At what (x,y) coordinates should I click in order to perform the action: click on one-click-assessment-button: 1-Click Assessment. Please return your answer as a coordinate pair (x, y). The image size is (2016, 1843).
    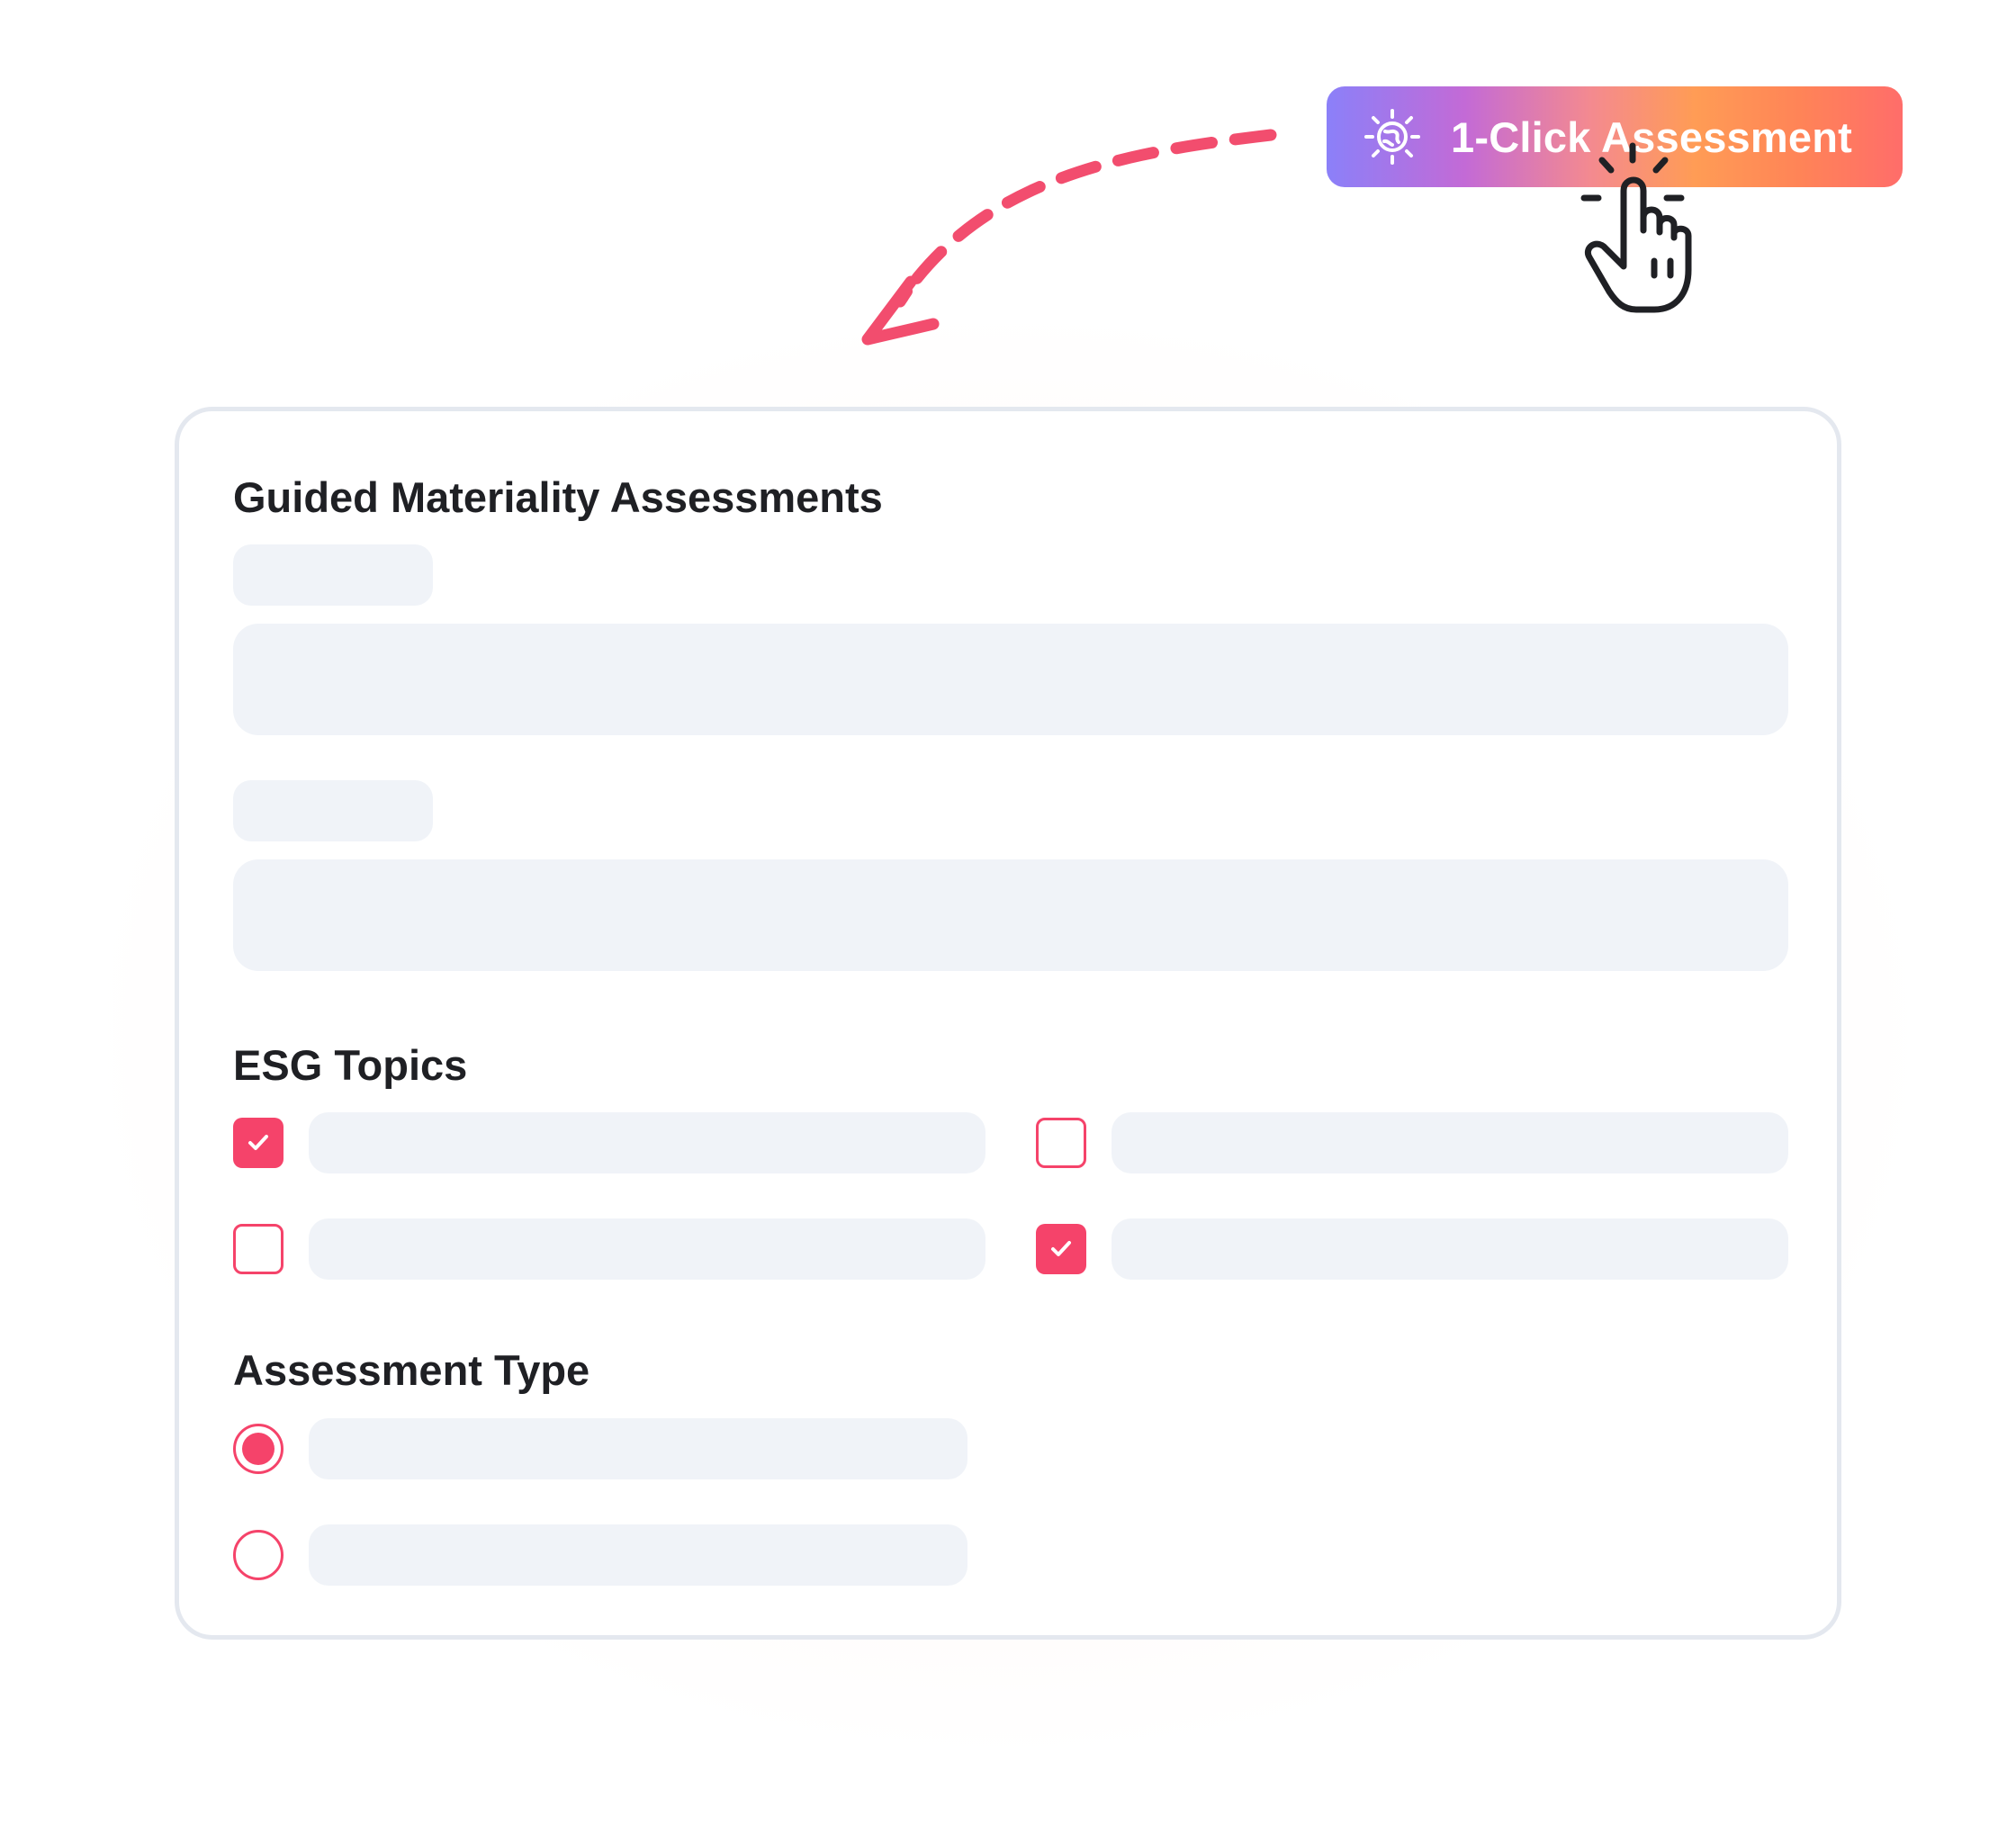
    Looking at the image, I should click on (1615, 136).